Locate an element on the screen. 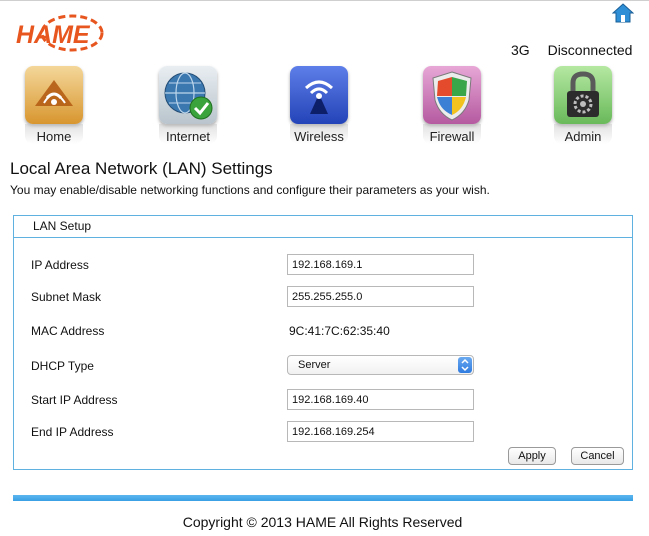  nav-wireless: Wireless is located at coordinates (319, 106).